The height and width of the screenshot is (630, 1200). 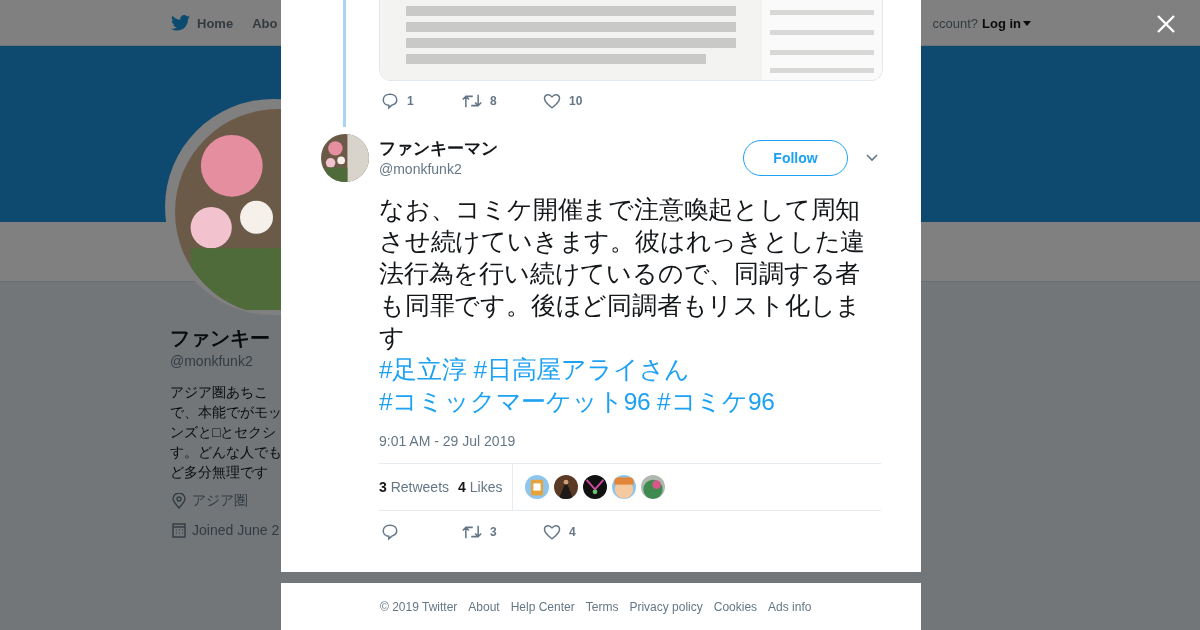 I want to click on bio-line: ンズと□とセクシ, so click(x=224, y=432).